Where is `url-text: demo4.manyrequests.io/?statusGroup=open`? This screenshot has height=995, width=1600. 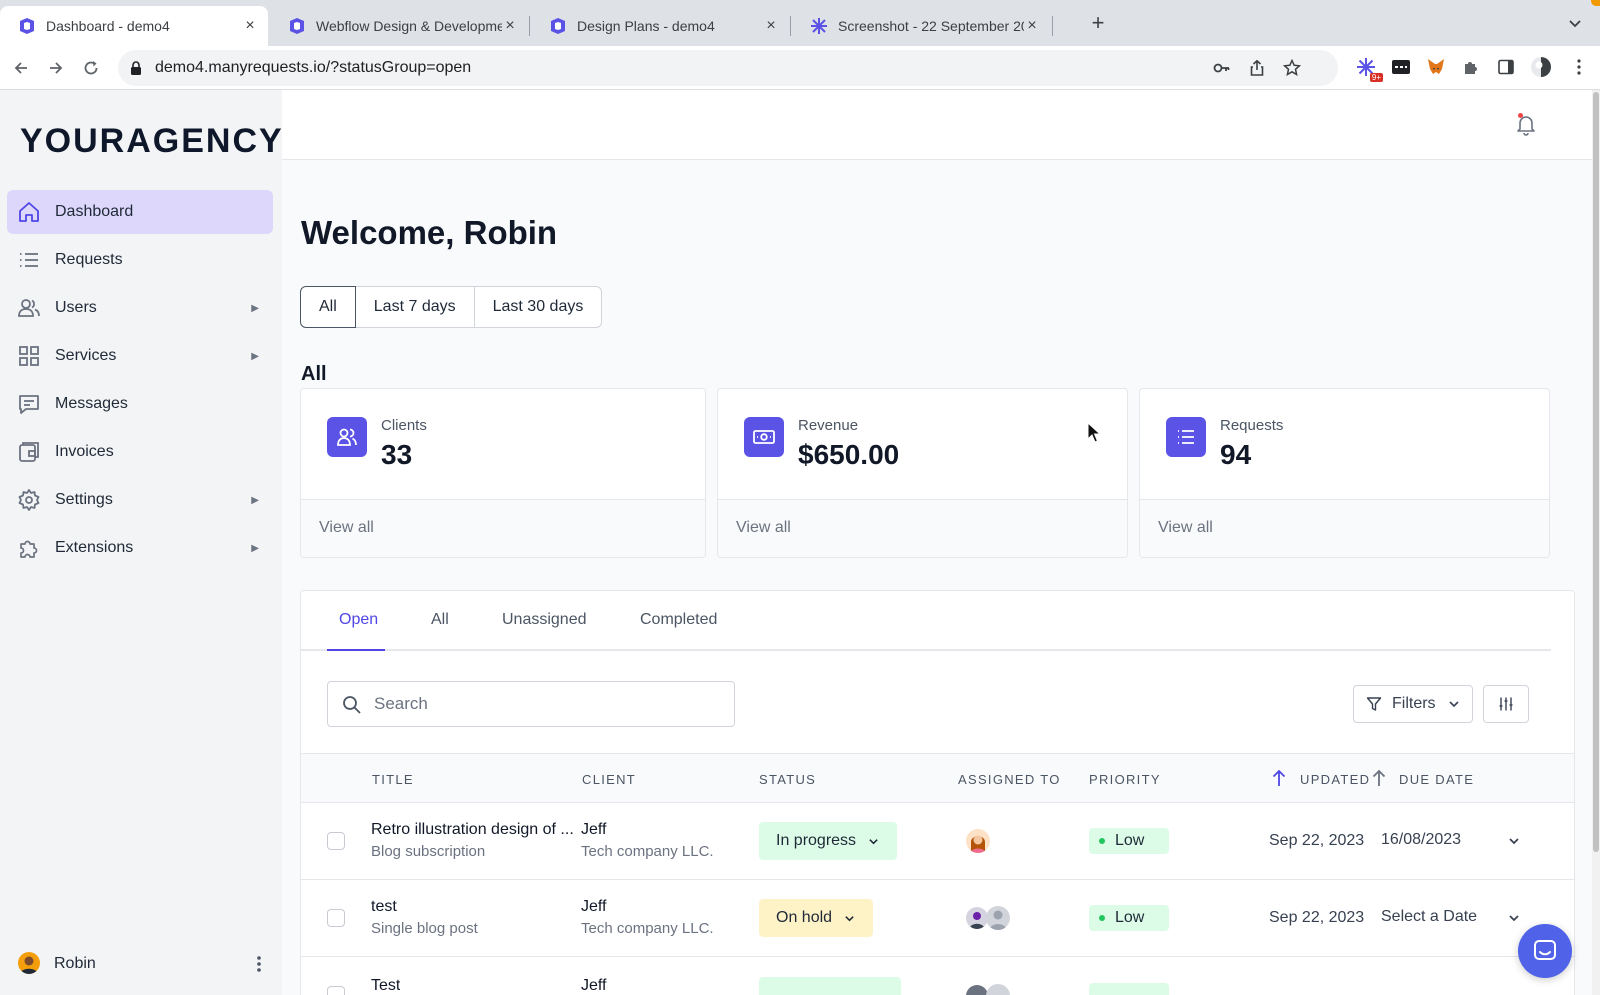
url-text: demo4.manyrequests.io/?statusGroup=open is located at coordinates (313, 67).